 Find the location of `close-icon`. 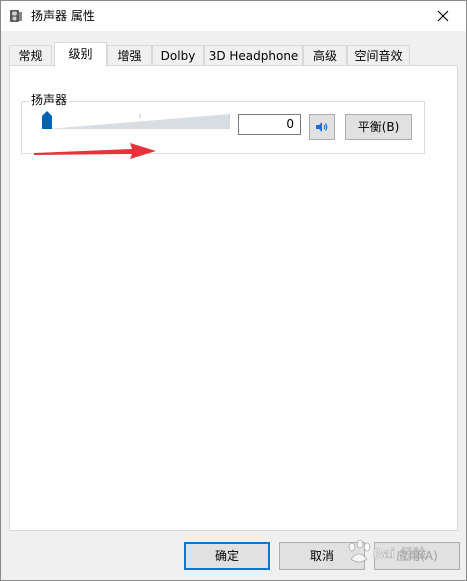

close-icon is located at coordinates (443, 16).